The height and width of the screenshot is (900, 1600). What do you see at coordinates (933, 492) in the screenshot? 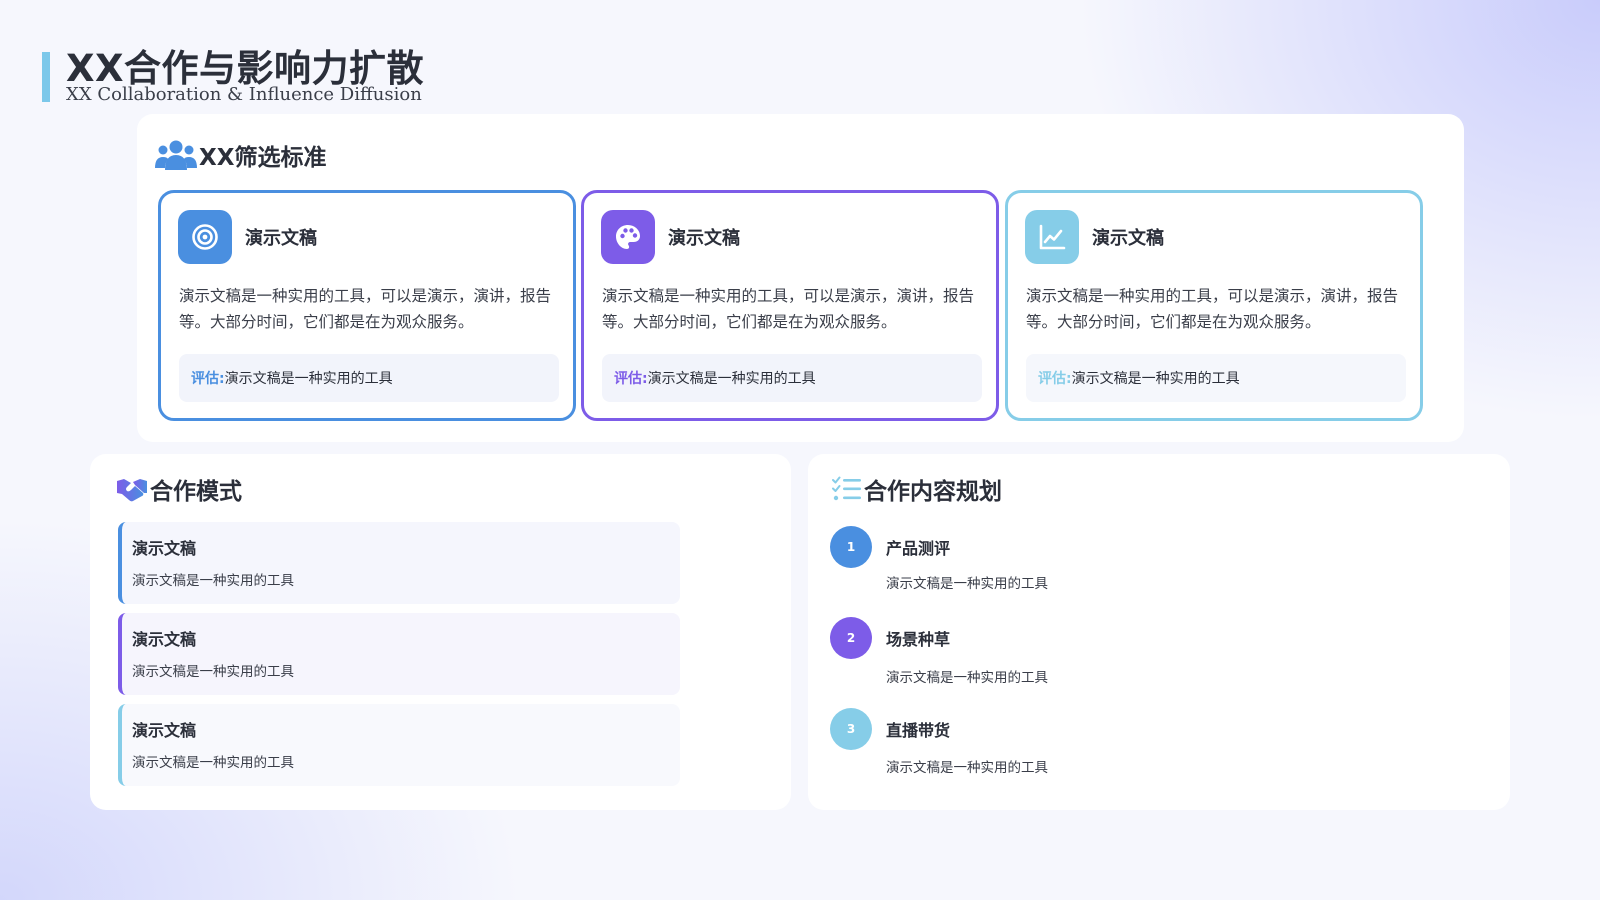
I see `planning-heading-label: 合作内容规划` at bounding box center [933, 492].